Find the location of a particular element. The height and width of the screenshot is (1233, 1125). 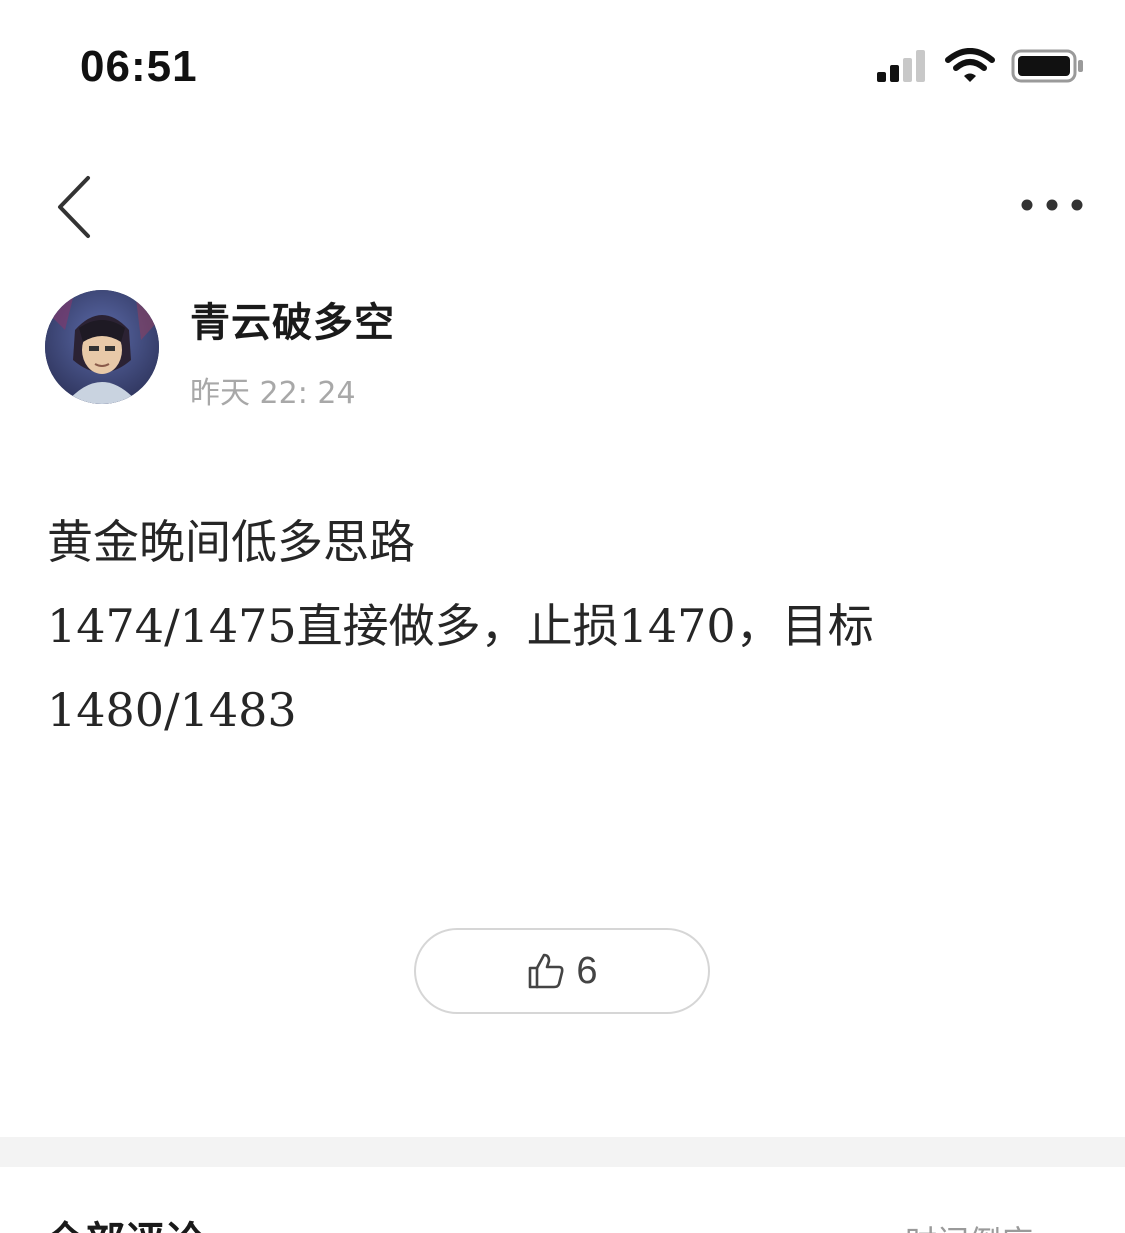

thumbs-up-icon is located at coordinates (546, 971).